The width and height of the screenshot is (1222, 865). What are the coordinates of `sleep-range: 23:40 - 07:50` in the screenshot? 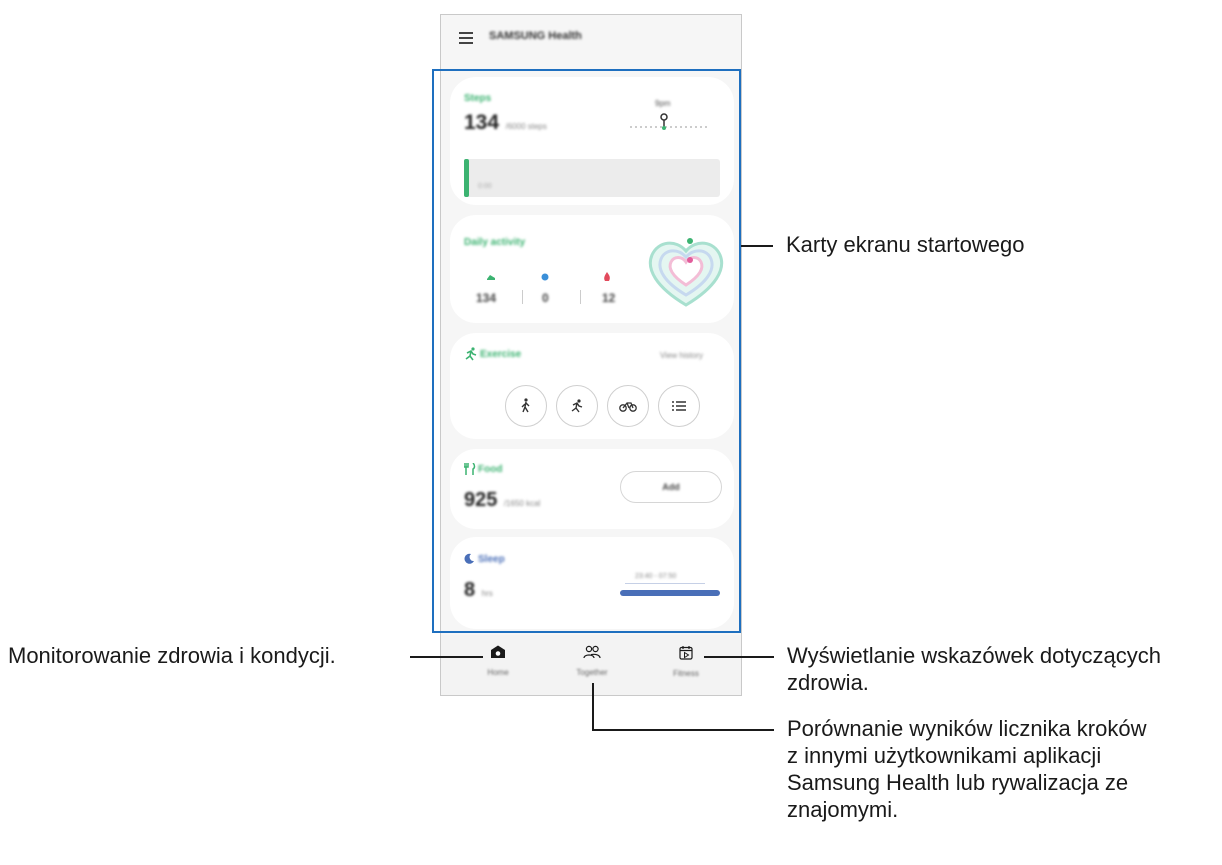 It's located at (656, 576).